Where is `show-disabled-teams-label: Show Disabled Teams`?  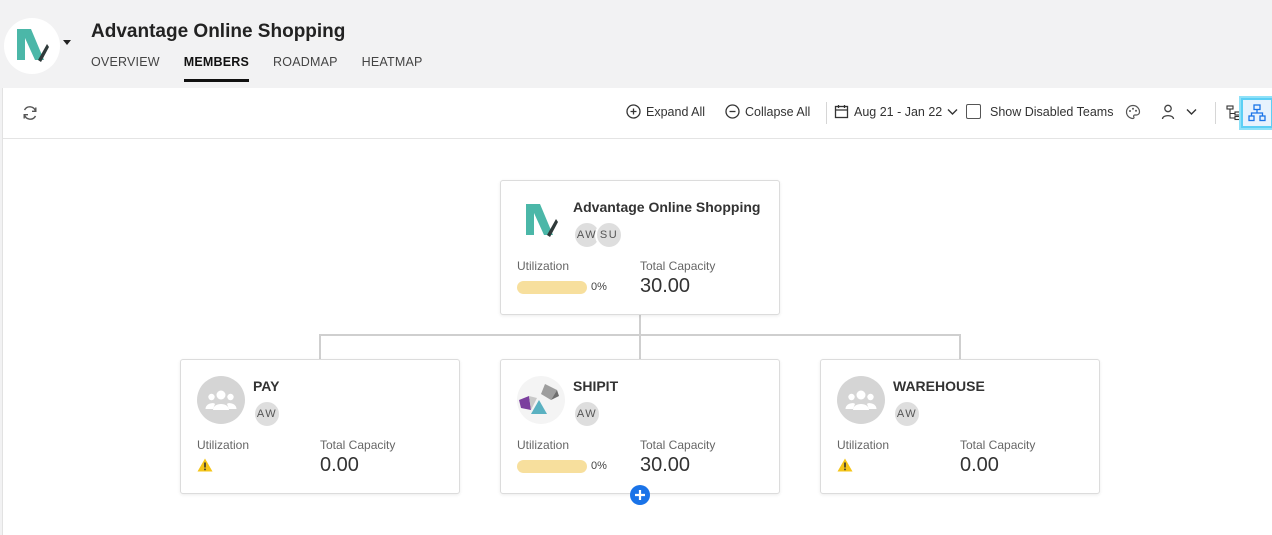
show-disabled-teams-label: Show Disabled Teams is located at coordinates (1052, 111).